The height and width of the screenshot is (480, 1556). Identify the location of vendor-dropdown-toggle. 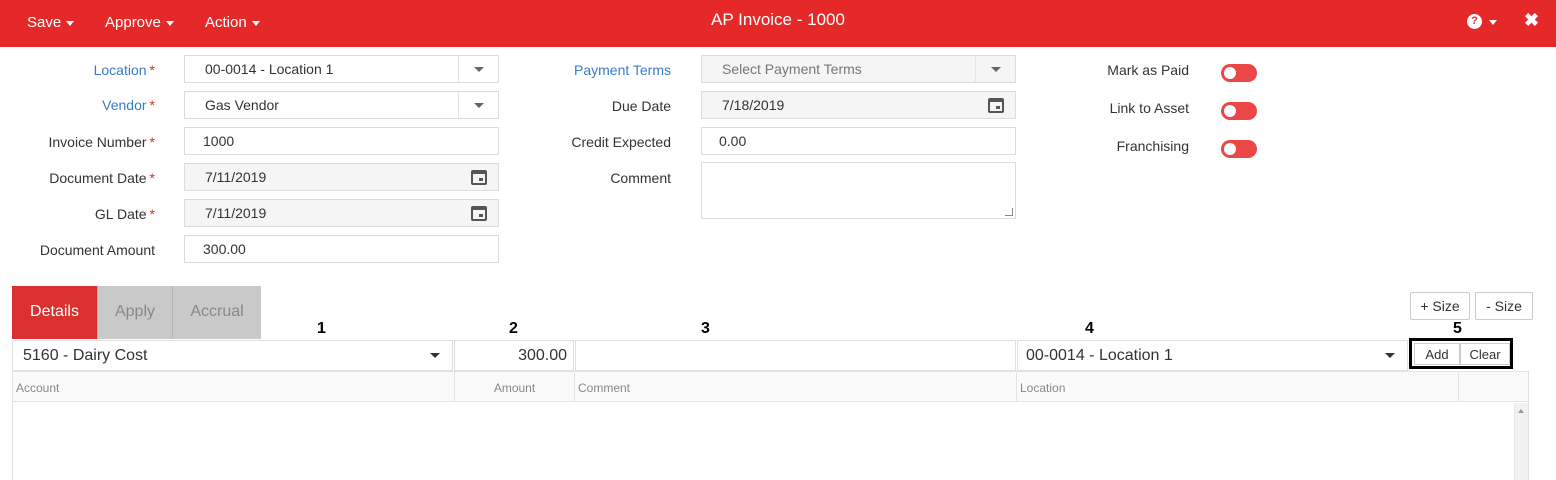
(478, 105).